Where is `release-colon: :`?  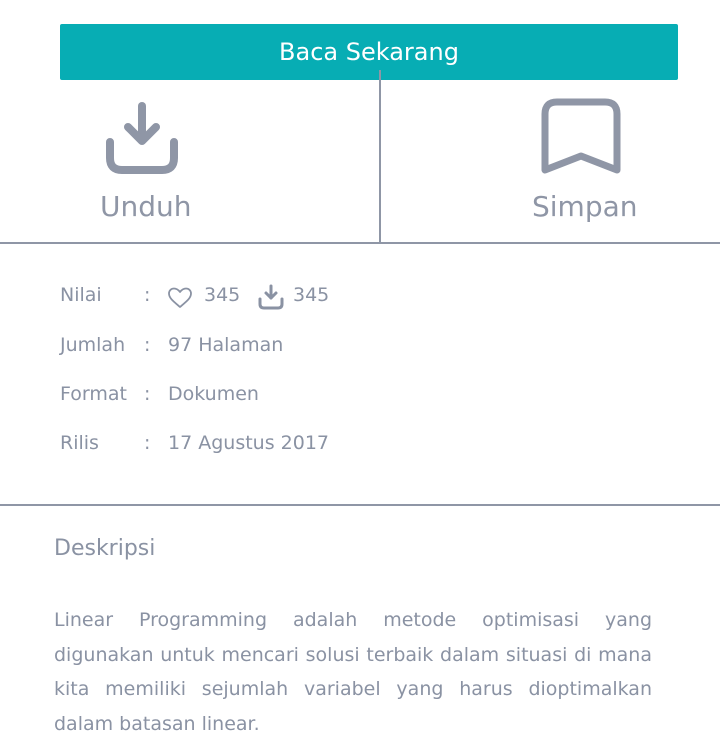
release-colon: : is located at coordinates (147, 443).